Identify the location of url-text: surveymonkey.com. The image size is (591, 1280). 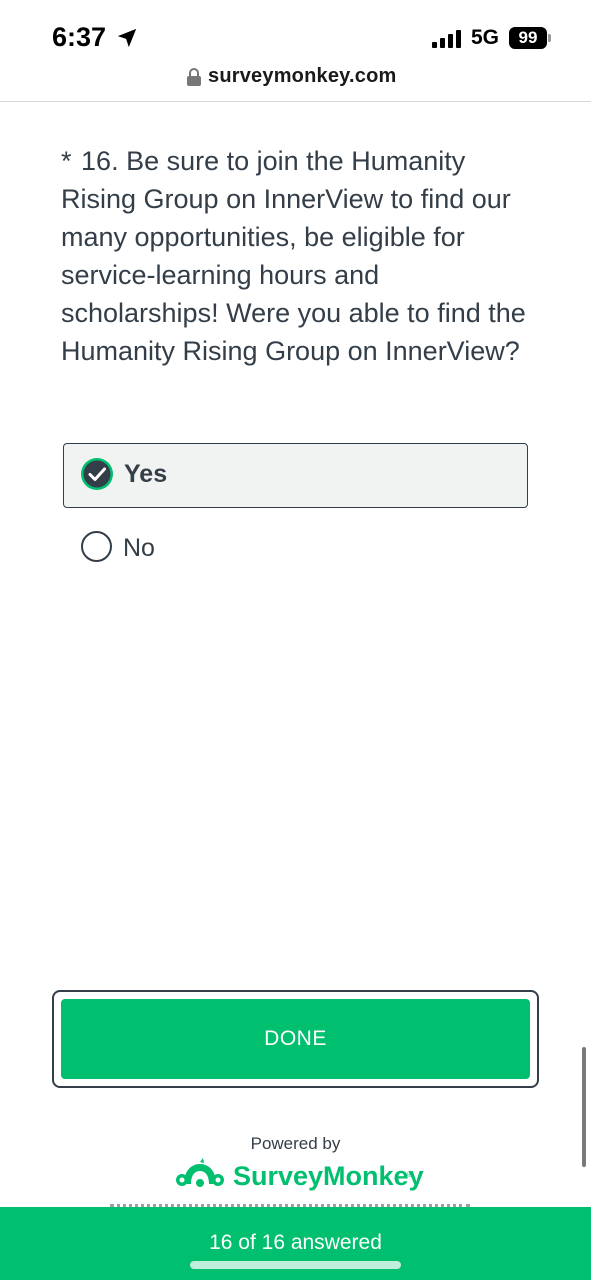
(302, 76).